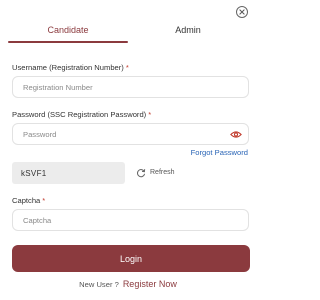  Describe the element at coordinates (127, 67) in the screenshot. I see `username-required-mark: *` at that location.